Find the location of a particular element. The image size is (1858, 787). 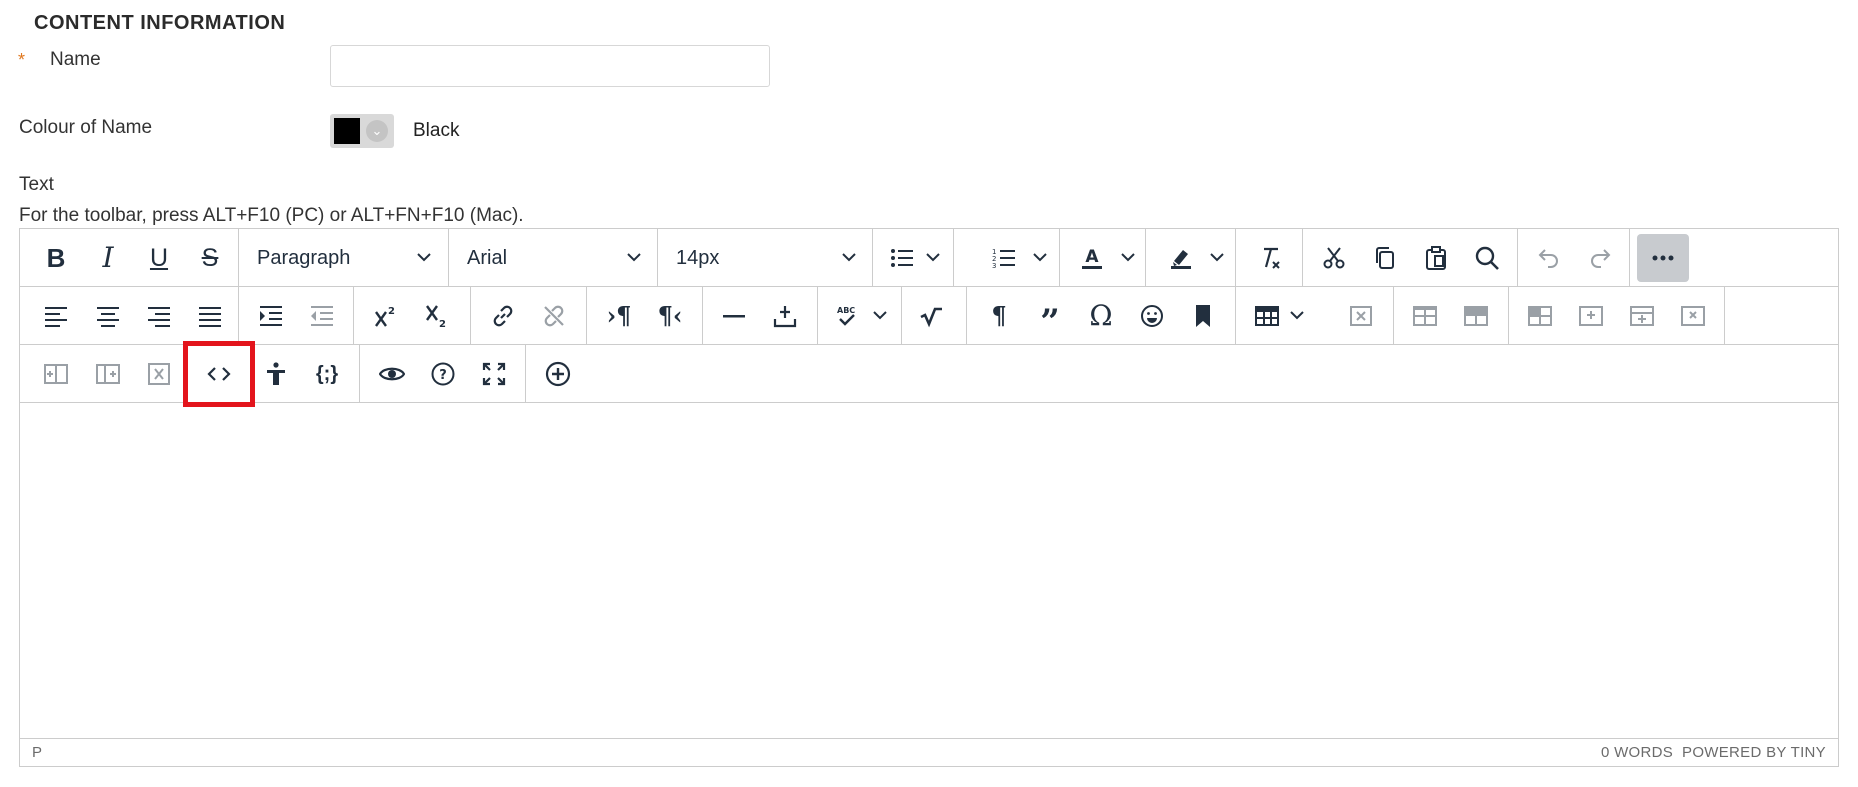

name-label: Name is located at coordinates (75, 59).